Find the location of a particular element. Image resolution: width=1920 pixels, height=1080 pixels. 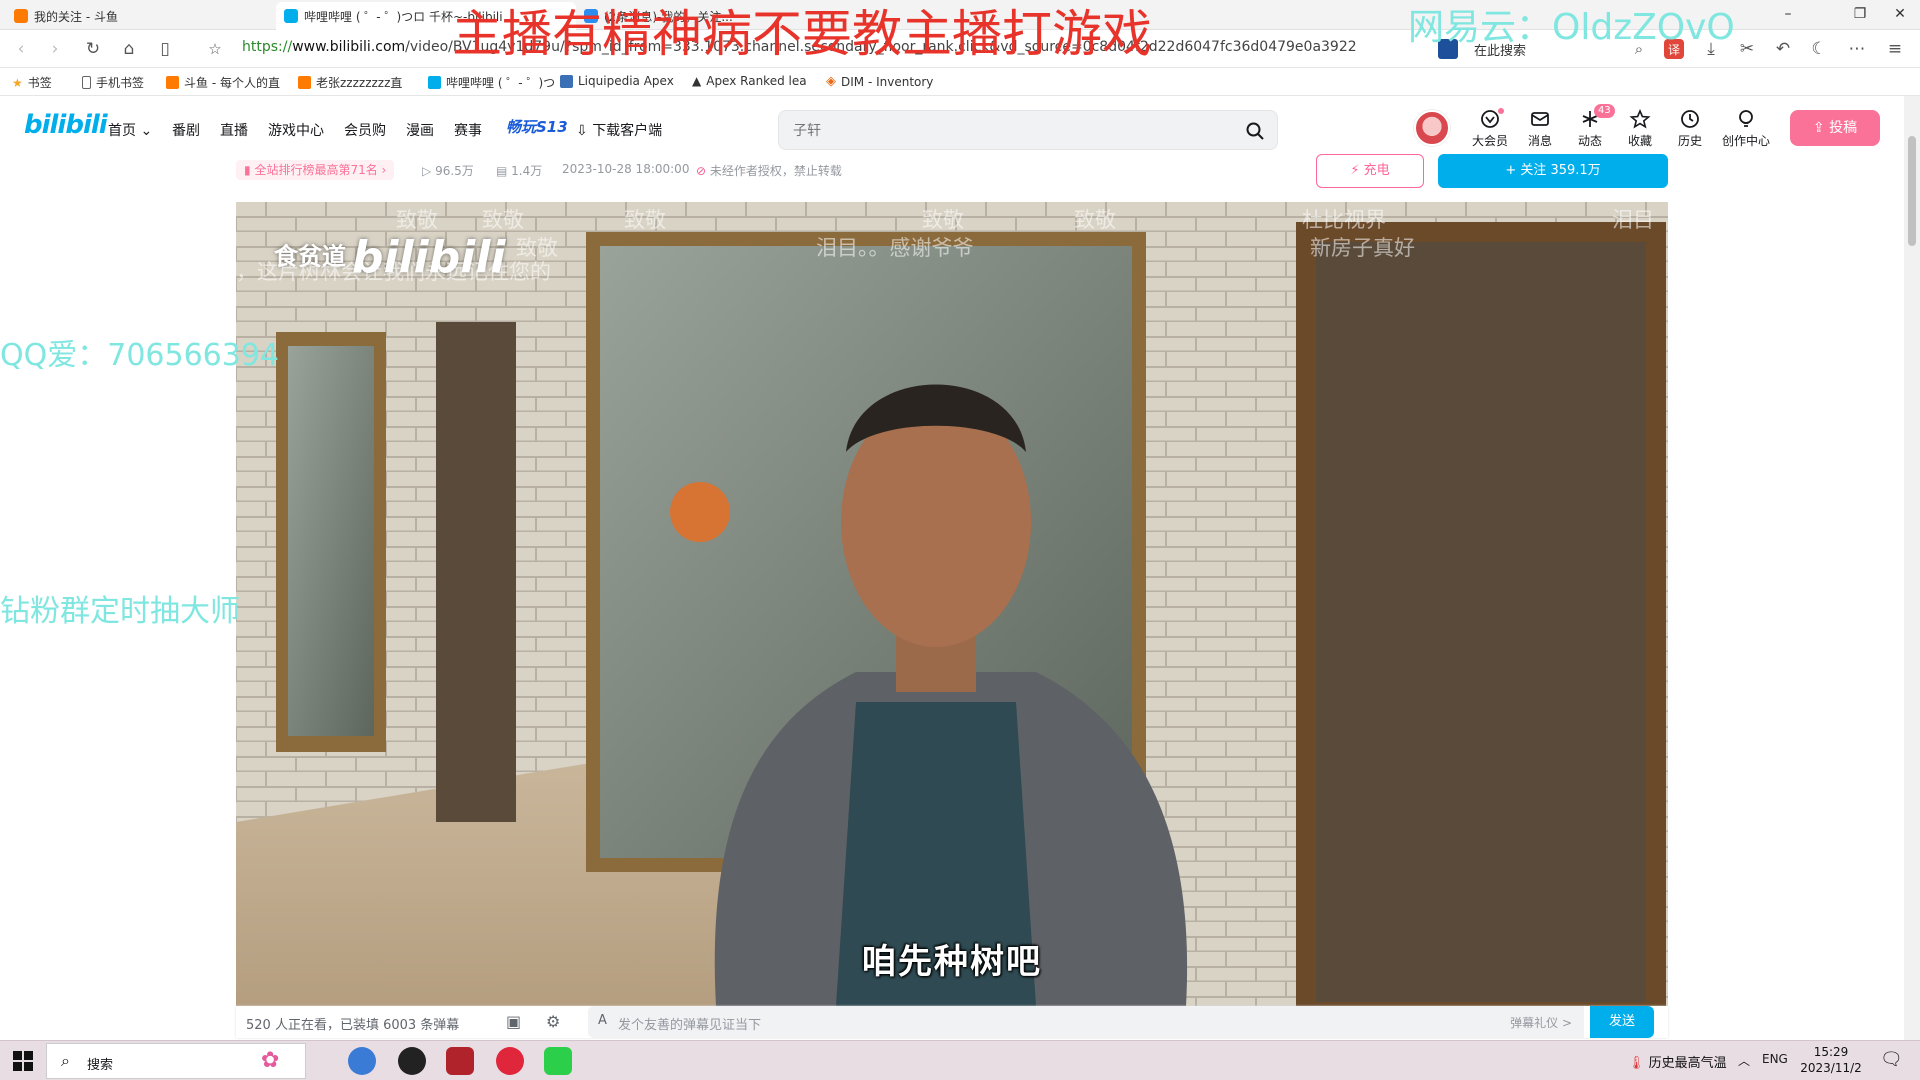

scrollbar-thumb is located at coordinates (1912, 191).